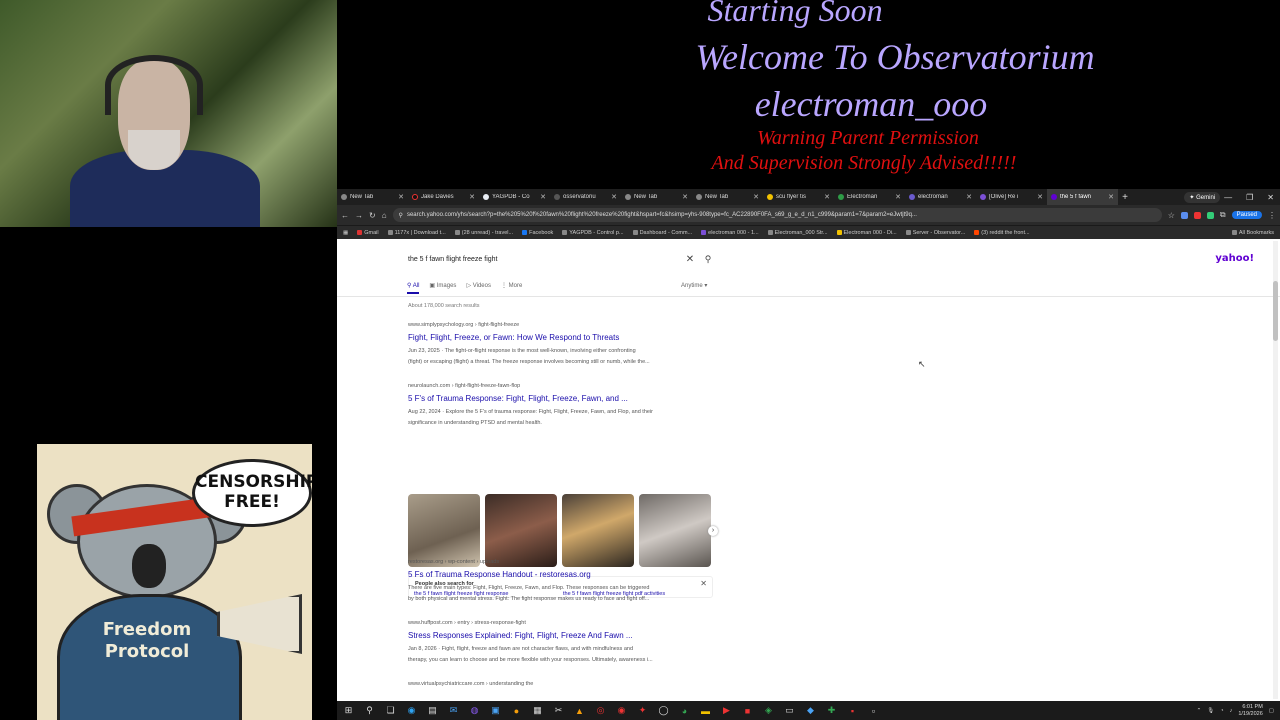 The width and height of the screenshot is (1280, 720). Describe the element at coordinates (442, 288) in the screenshot. I see `filter-images: ▣ Images` at that location.